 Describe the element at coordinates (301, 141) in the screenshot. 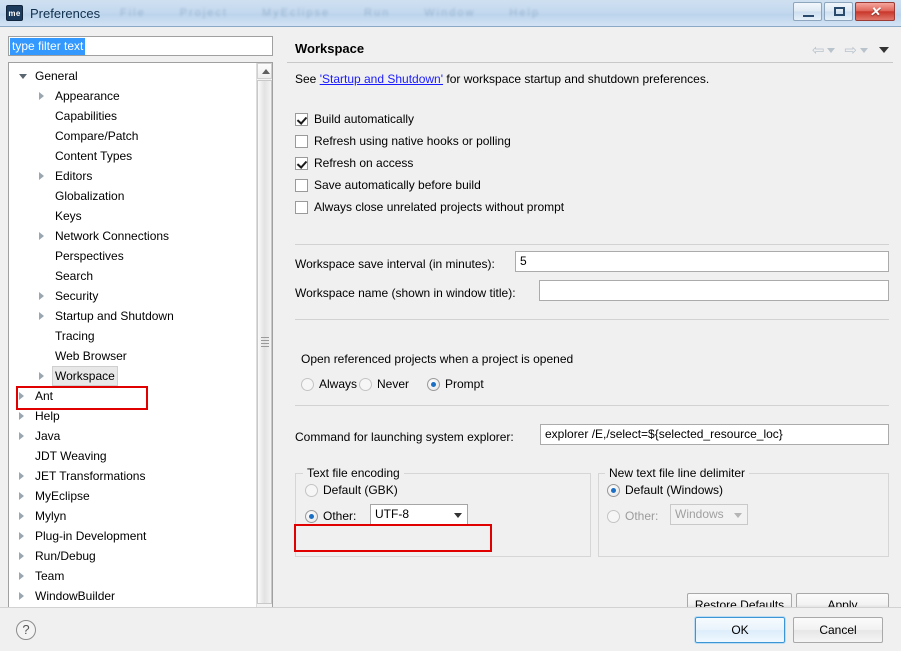

I see `checkbox-refresh-using-native-hooks-or-polling` at that location.